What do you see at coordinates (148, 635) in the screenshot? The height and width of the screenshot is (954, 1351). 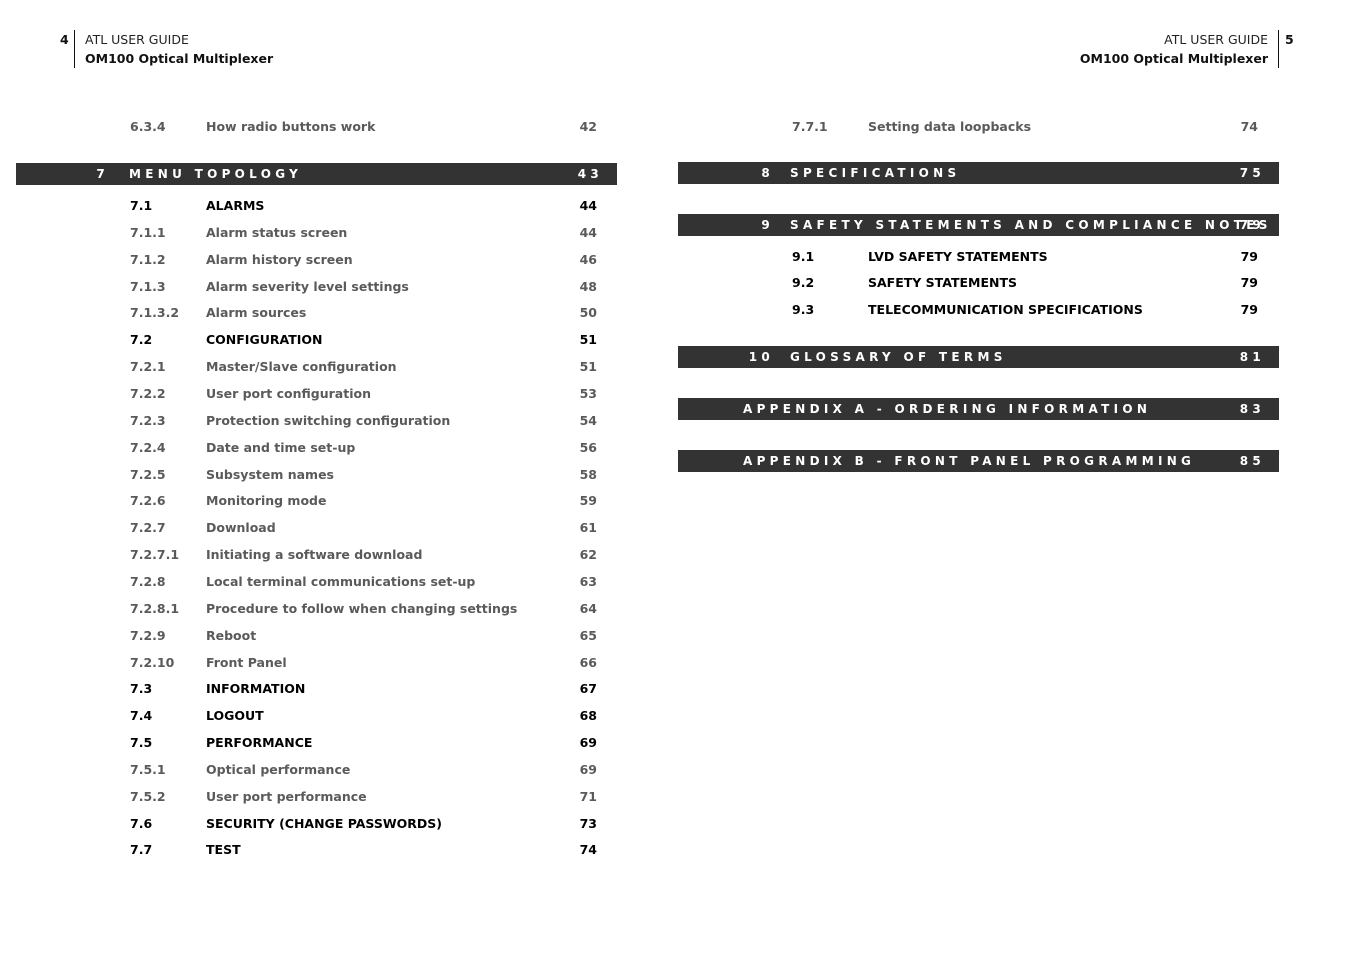 I see `toc-entry-number: 7.2.9` at bounding box center [148, 635].